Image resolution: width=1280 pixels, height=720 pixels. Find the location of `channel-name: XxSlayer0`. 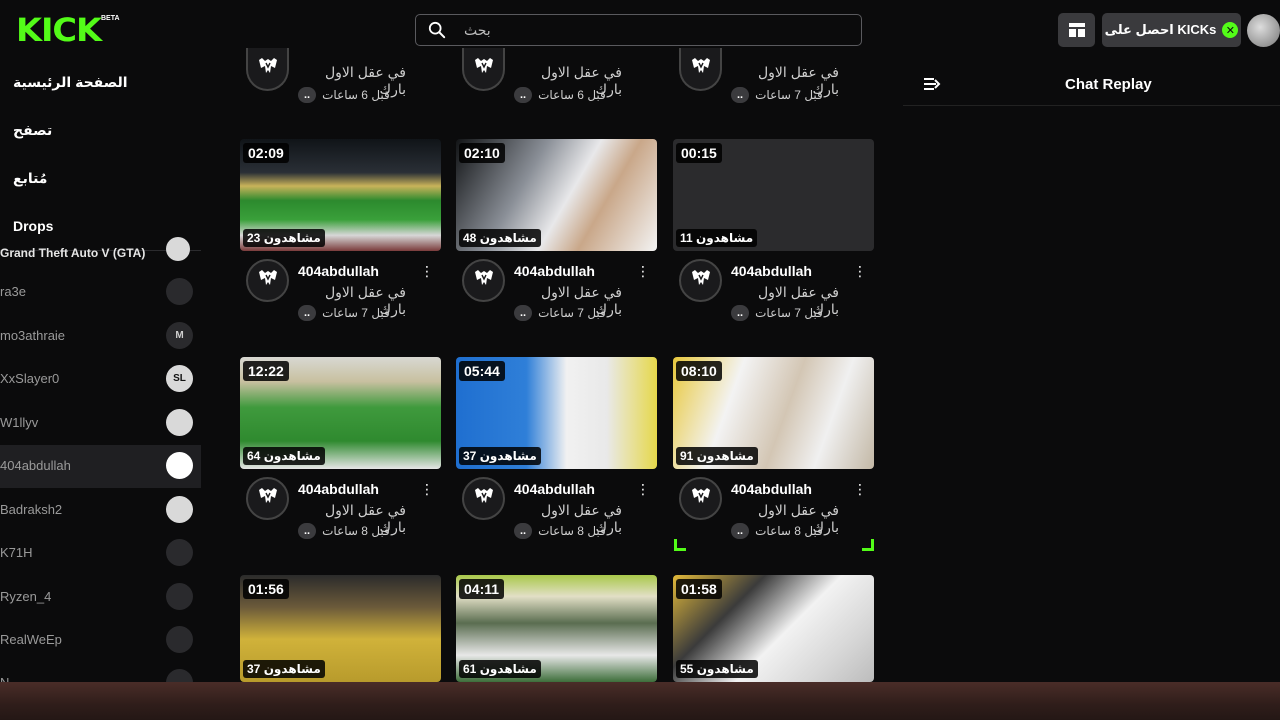

channel-name: XxSlayer0 is located at coordinates (30, 378).